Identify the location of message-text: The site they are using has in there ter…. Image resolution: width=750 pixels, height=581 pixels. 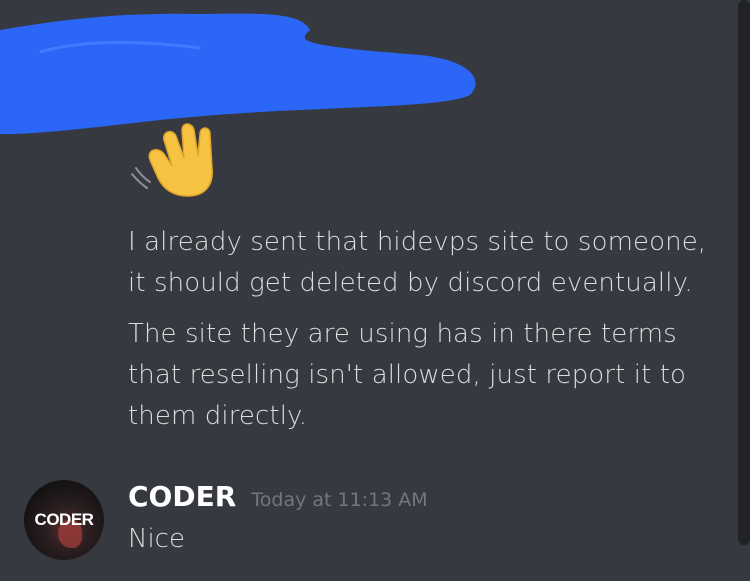
(407, 375).